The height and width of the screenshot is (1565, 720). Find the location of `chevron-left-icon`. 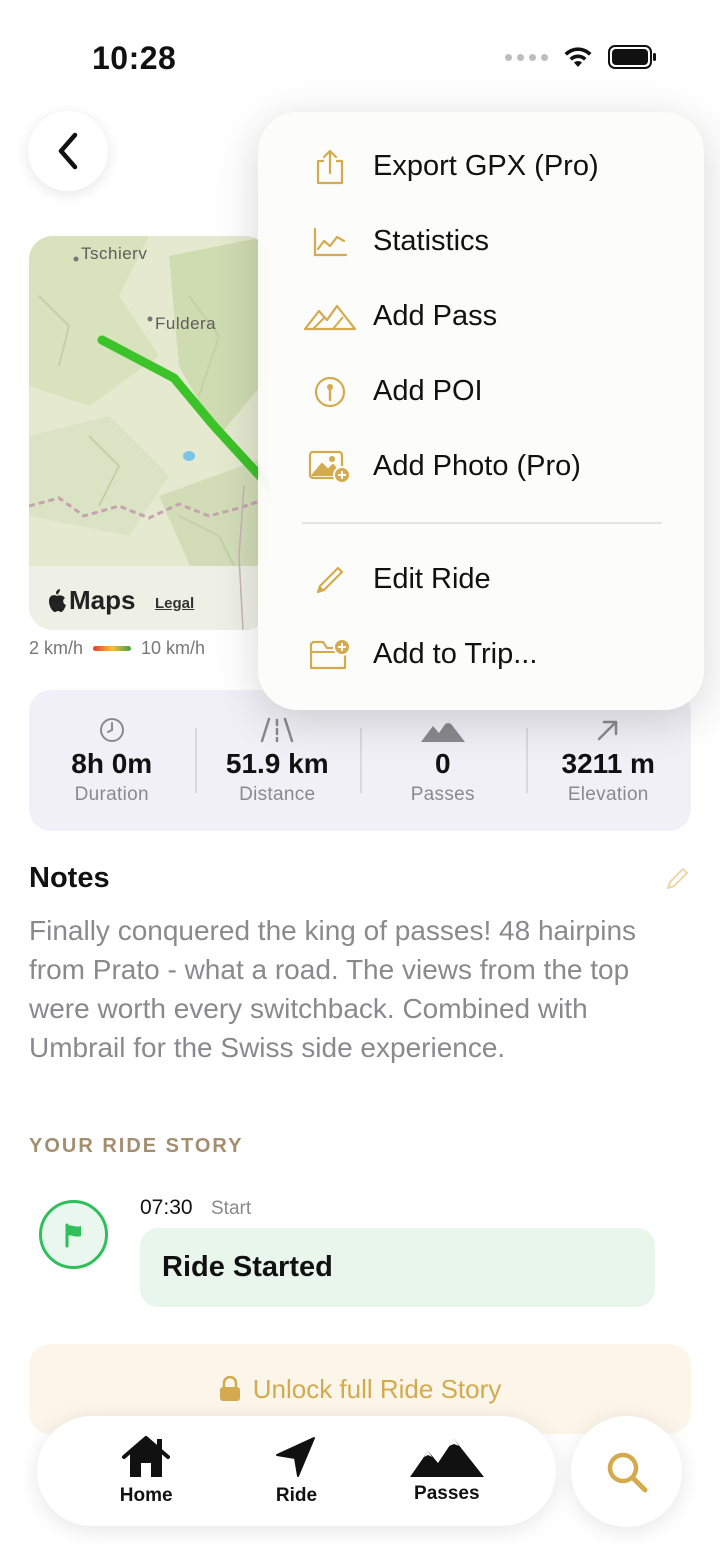

chevron-left-icon is located at coordinates (68, 151).